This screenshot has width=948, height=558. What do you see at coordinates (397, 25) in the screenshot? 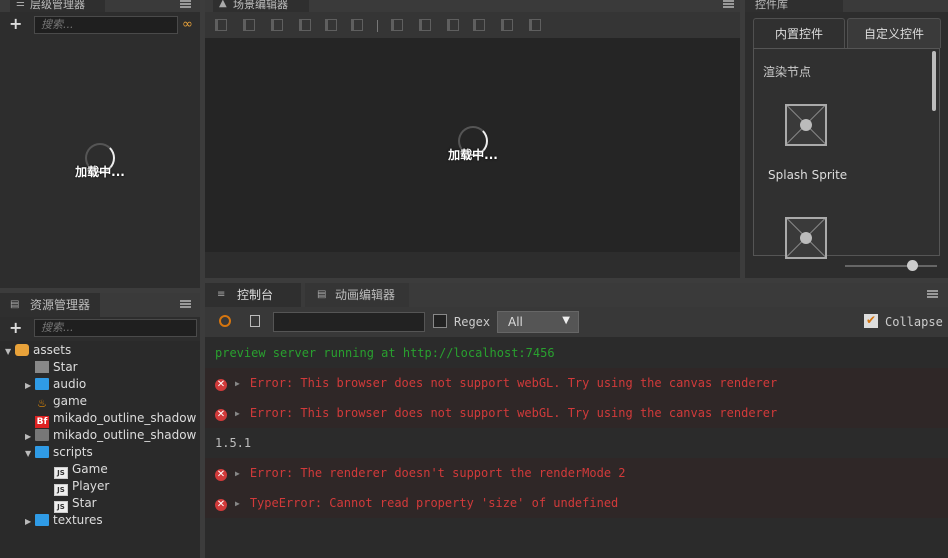
I see `distribute-top-icon` at bounding box center [397, 25].